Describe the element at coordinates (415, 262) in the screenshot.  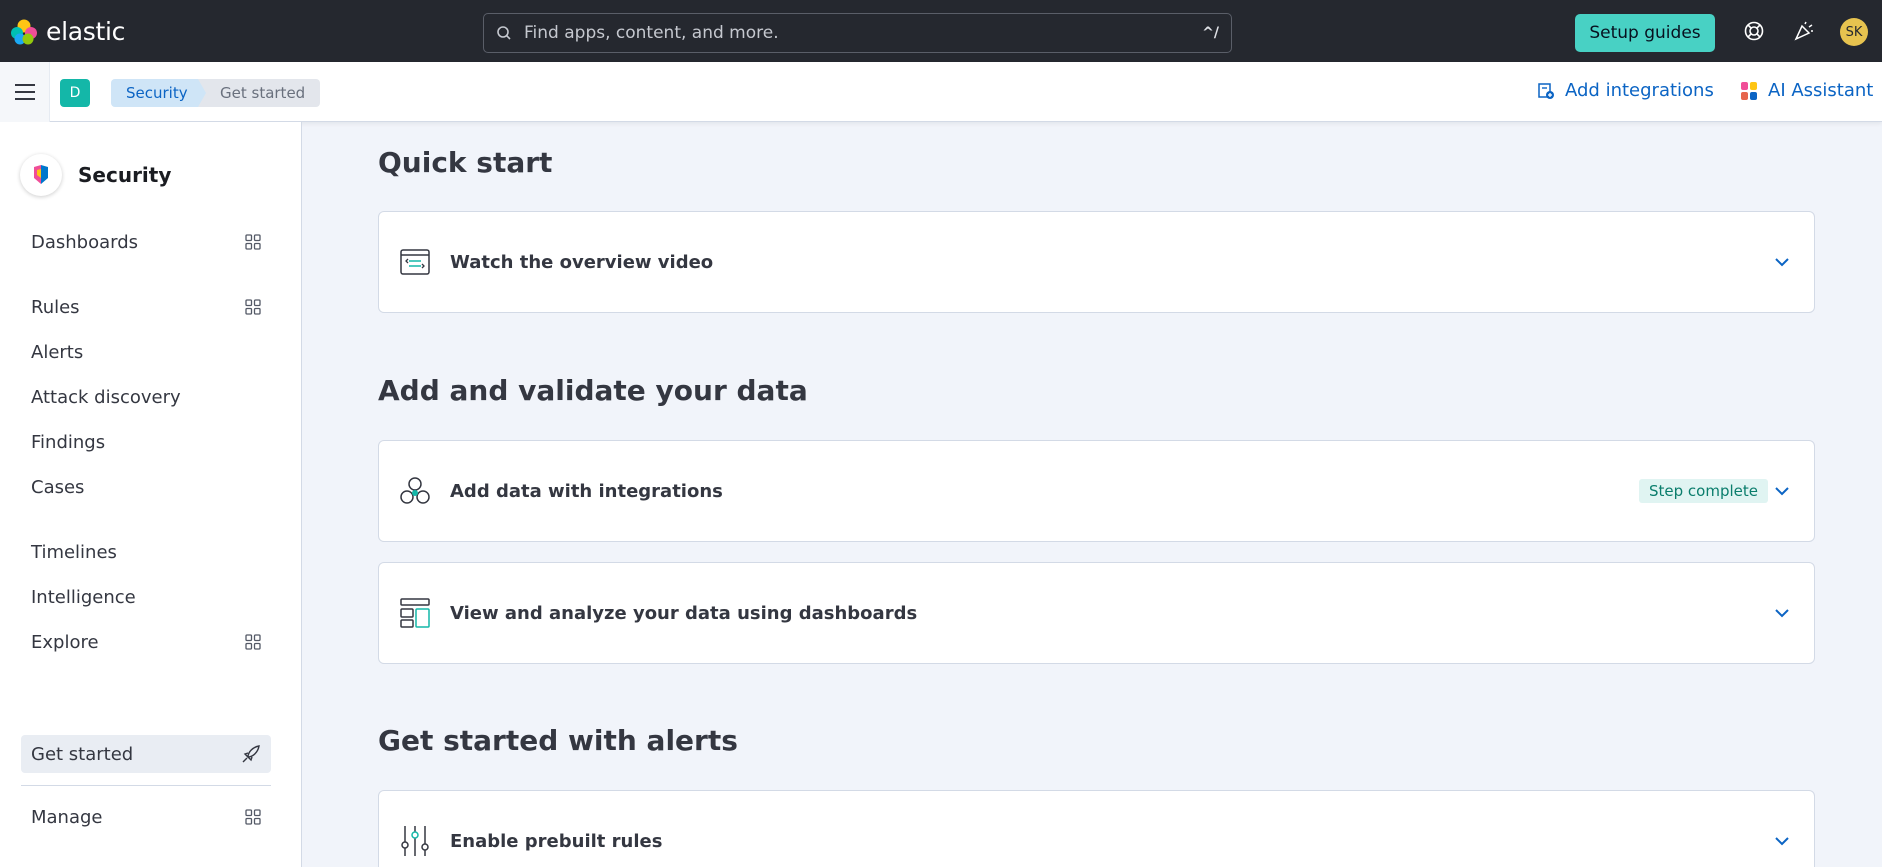
I see `video-icon` at that location.